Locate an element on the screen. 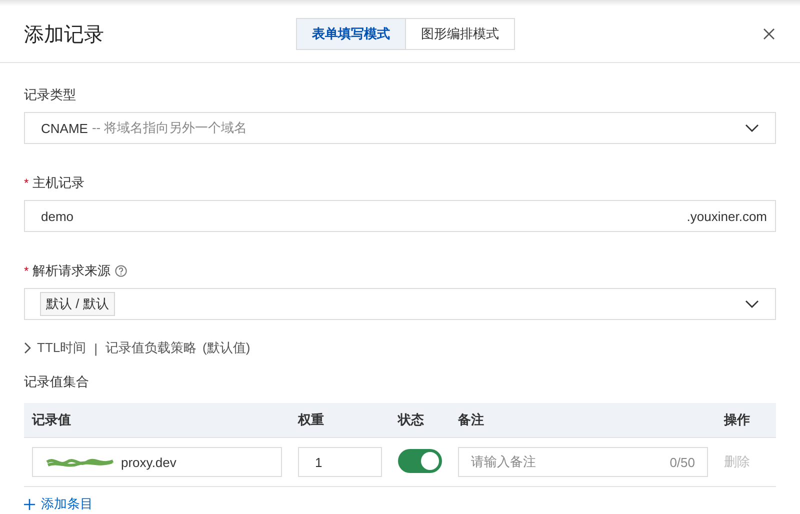 This screenshot has height=514, width=800. close-icon is located at coordinates (769, 34).